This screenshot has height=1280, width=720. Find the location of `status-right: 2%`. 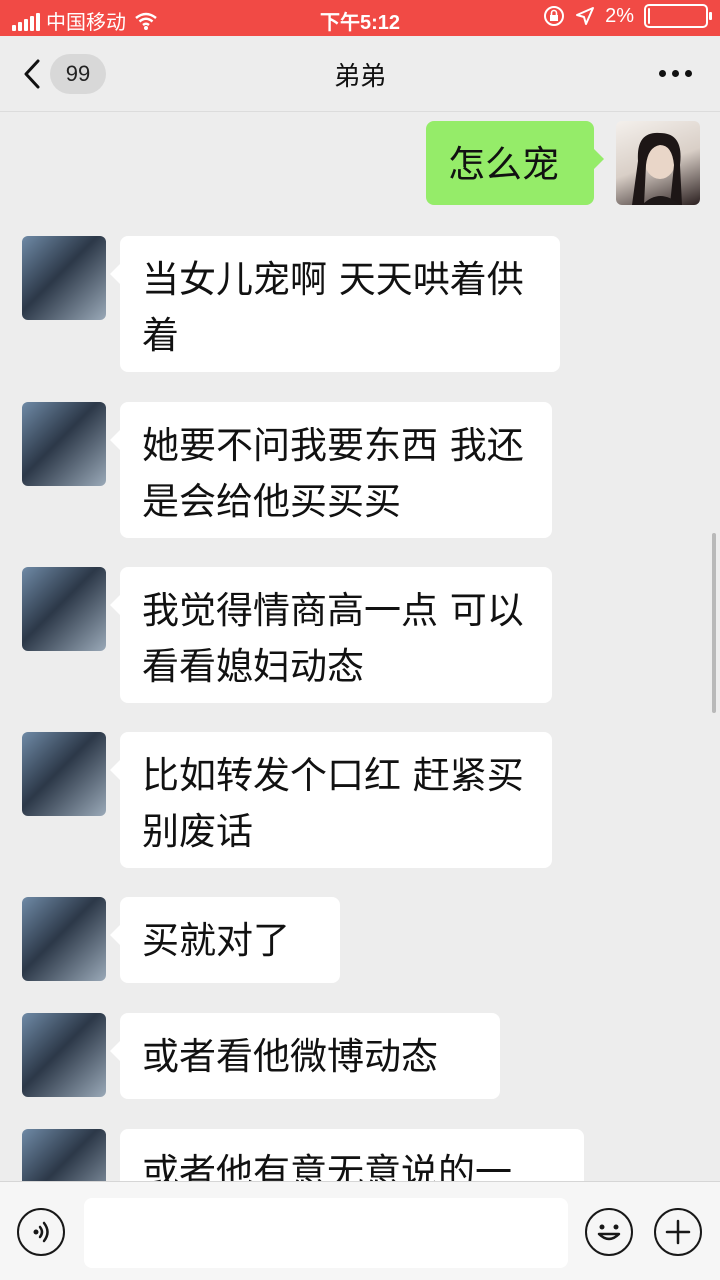

status-right: 2% is located at coordinates (627, 16).